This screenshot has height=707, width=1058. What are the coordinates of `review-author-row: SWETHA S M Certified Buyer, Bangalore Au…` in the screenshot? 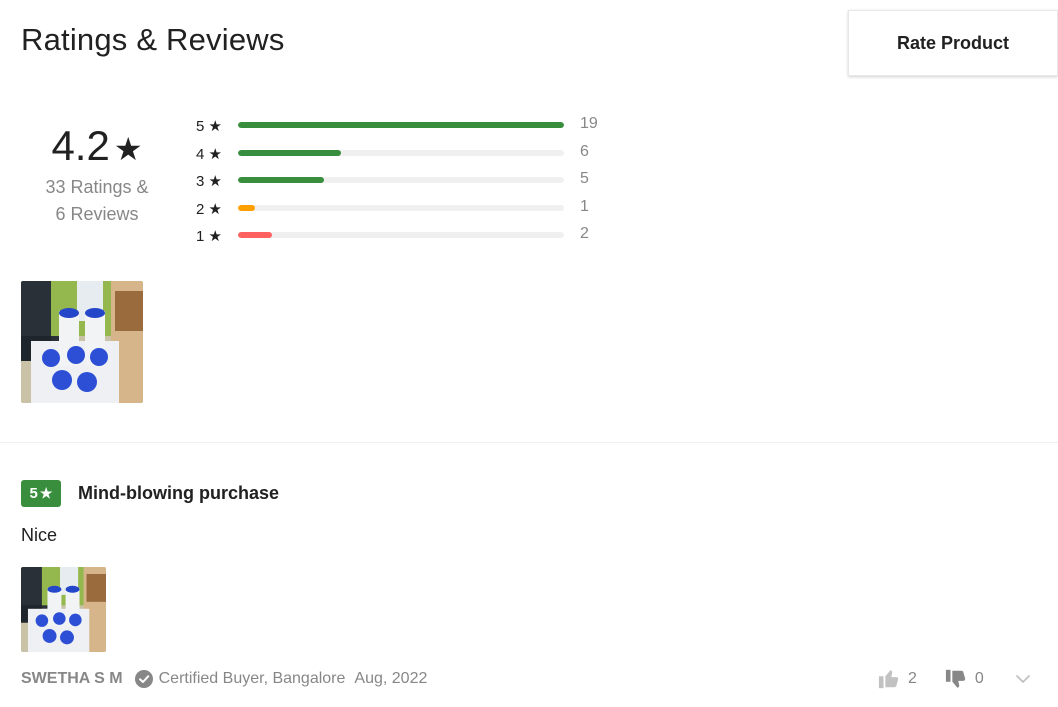 It's located at (224, 679).